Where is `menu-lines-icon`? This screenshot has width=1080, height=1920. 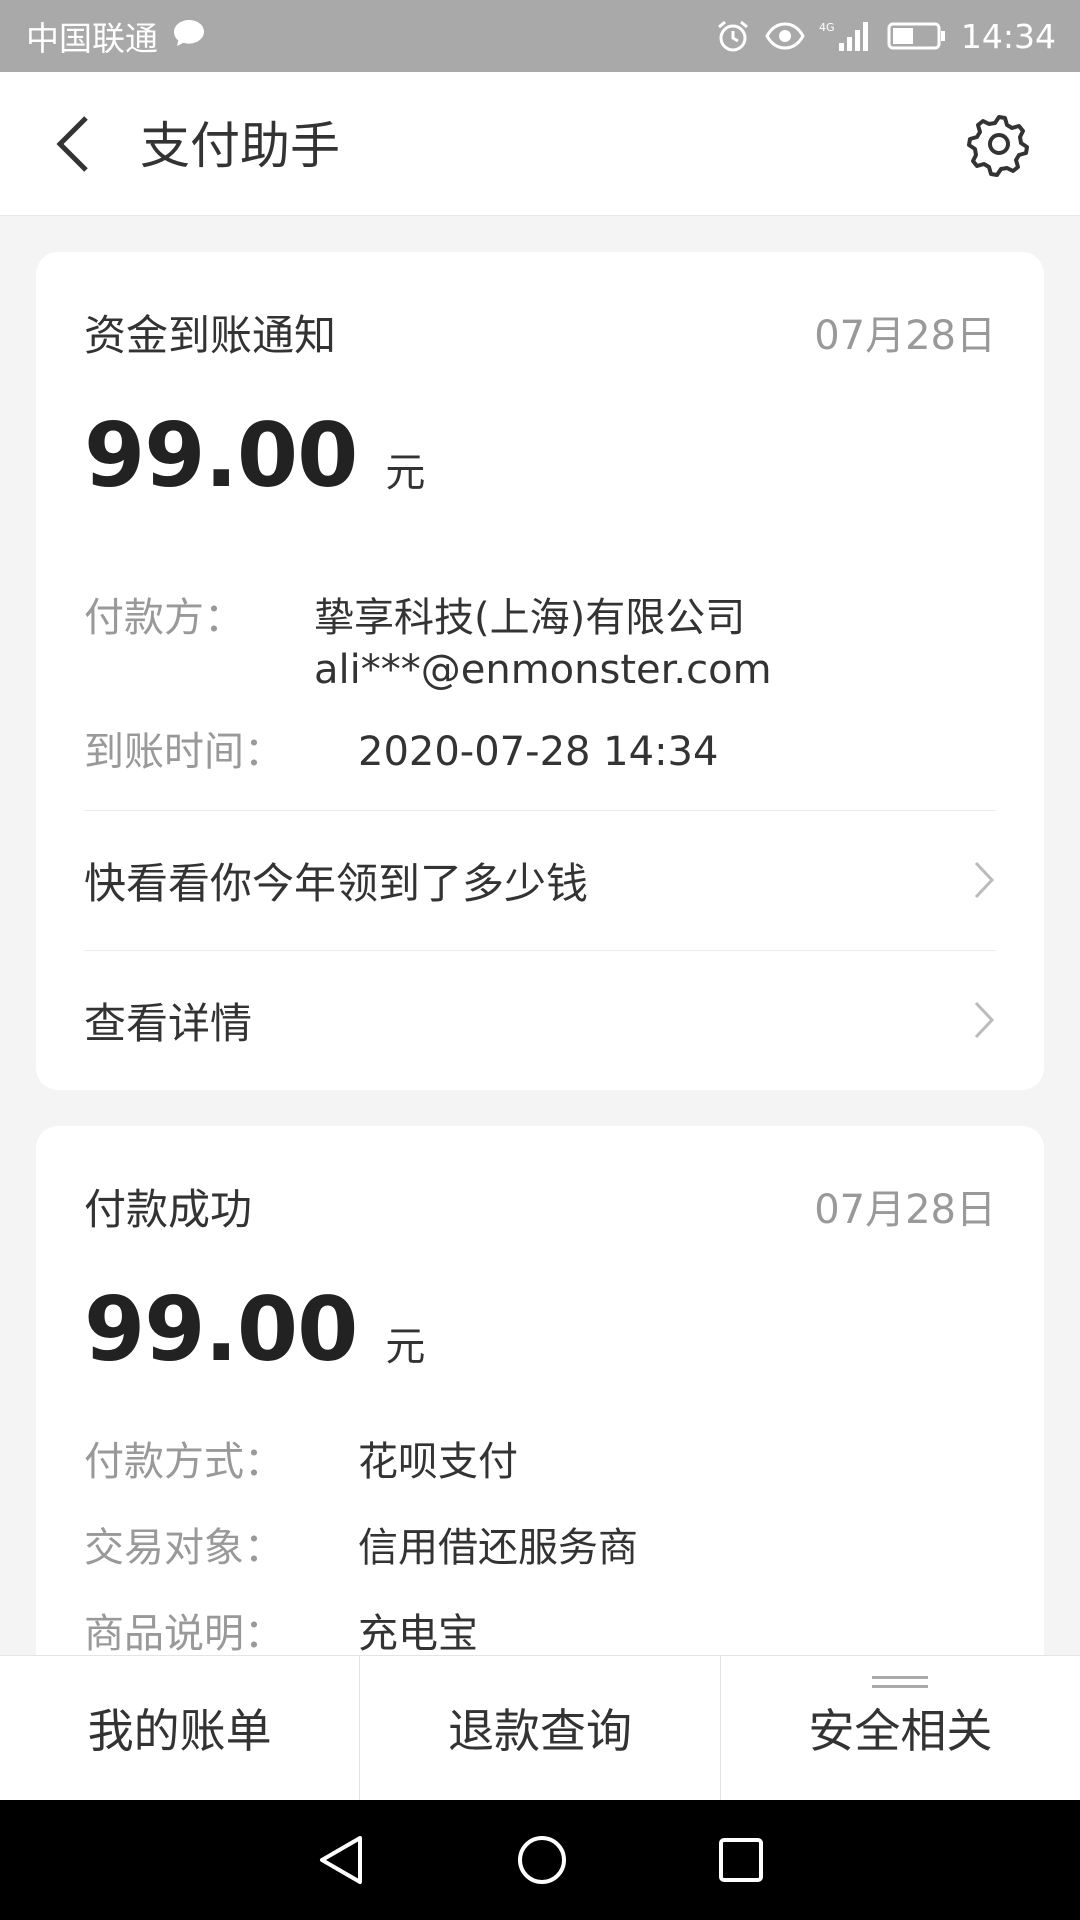 menu-lines-icon is located at coordinates (900, 1682).